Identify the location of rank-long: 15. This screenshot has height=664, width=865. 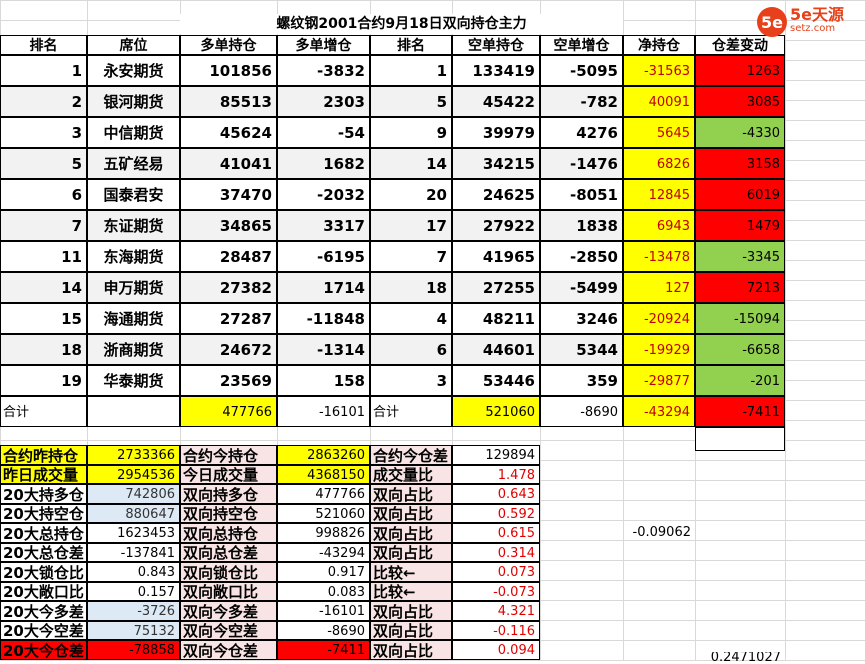
(43, 318).